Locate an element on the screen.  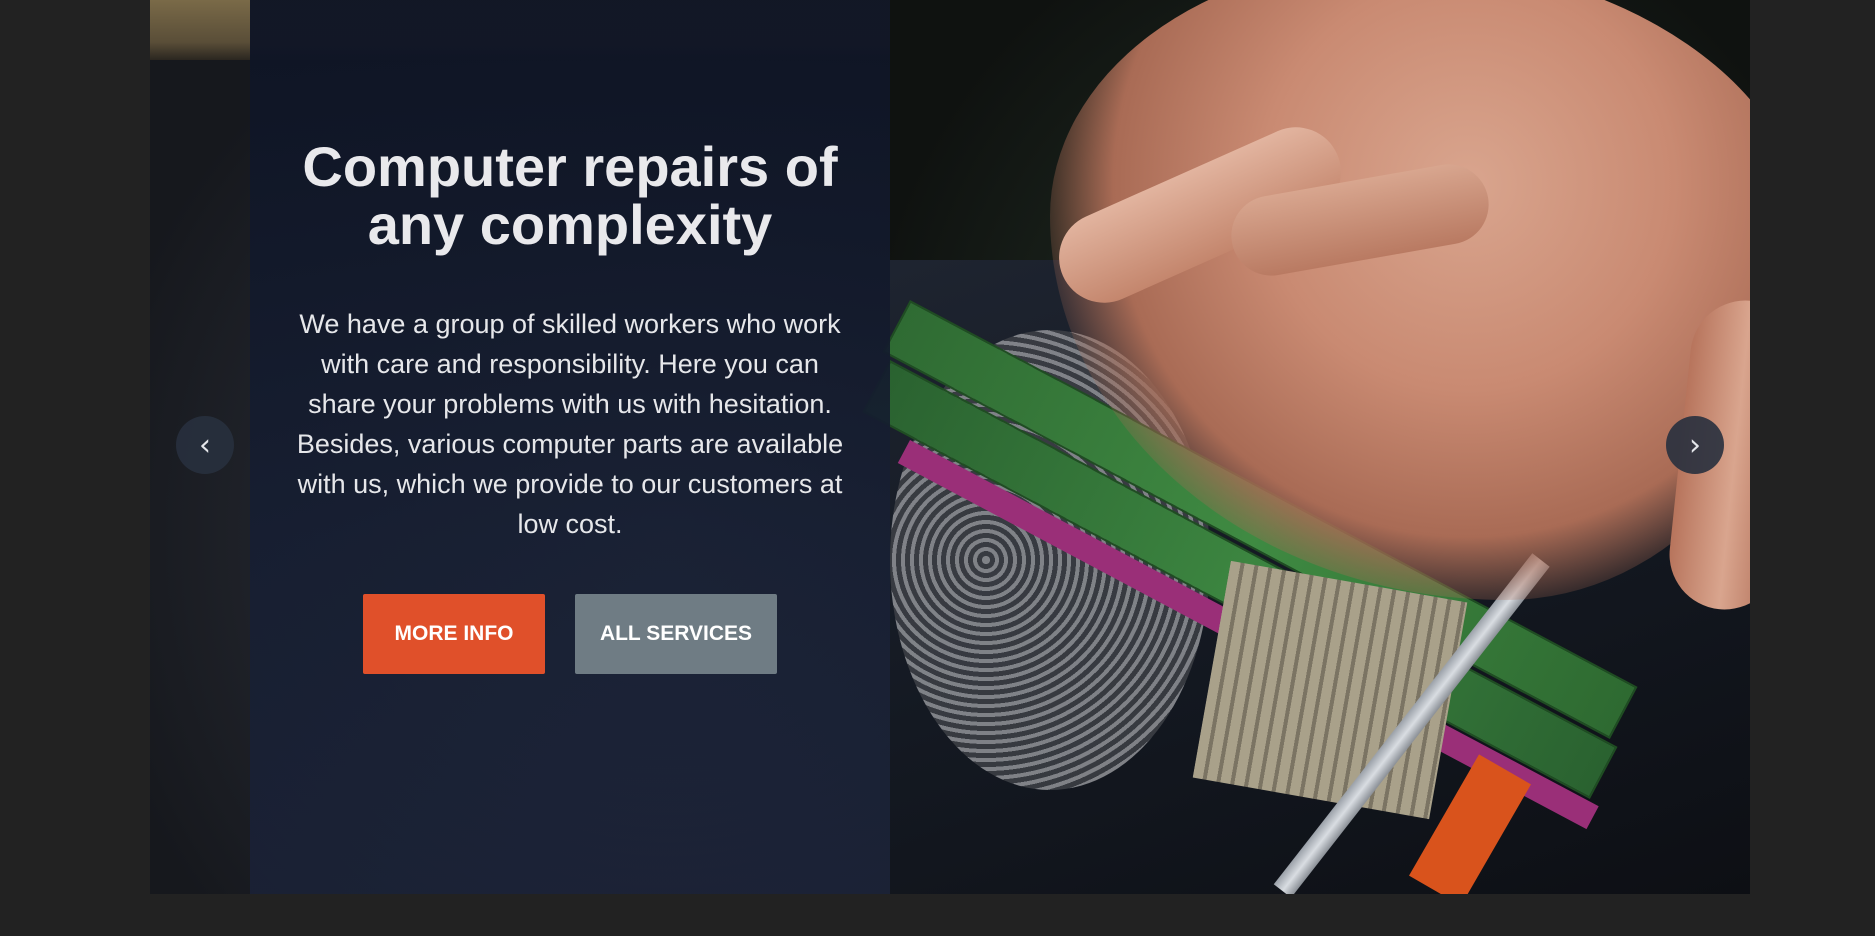
chevron-right-icon: › is located at coordinates (1695, 445).